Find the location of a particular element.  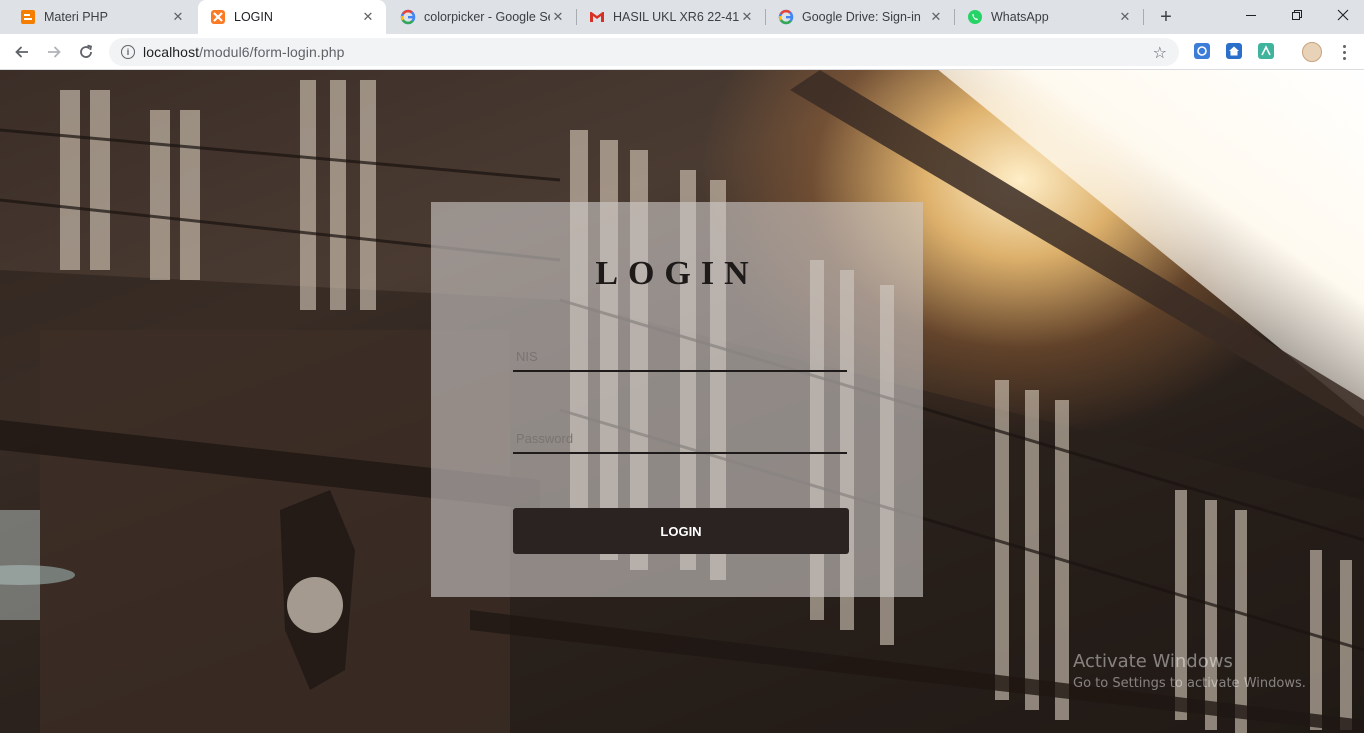

tab-title: HASIL UKL XR6 22-41 - is located at coordinates (676, 17).